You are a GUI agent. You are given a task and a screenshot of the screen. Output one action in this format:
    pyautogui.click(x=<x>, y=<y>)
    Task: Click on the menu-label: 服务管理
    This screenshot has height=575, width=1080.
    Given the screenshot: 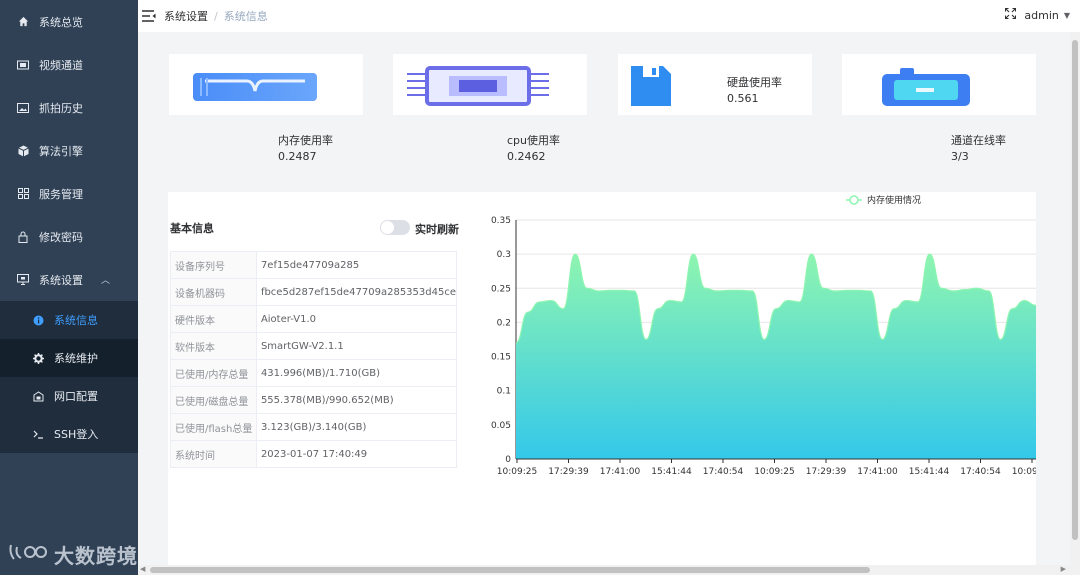 What is the action you would take?
    pyautogui.click(x=61, y=194)
    